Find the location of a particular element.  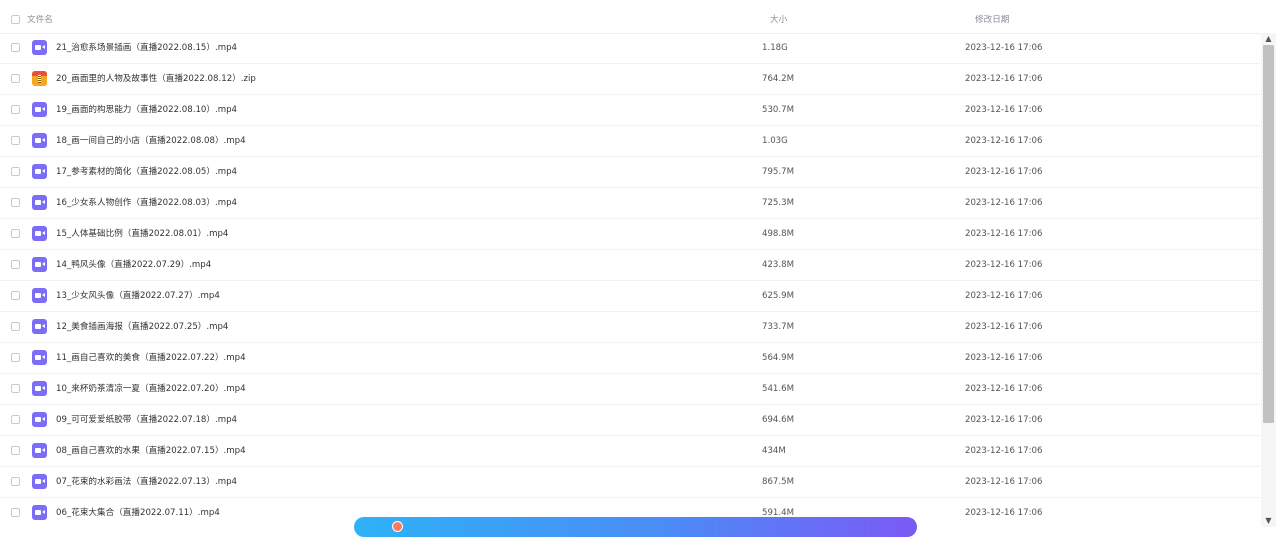

select-all-checkbox is located at coordinates (15, 19).